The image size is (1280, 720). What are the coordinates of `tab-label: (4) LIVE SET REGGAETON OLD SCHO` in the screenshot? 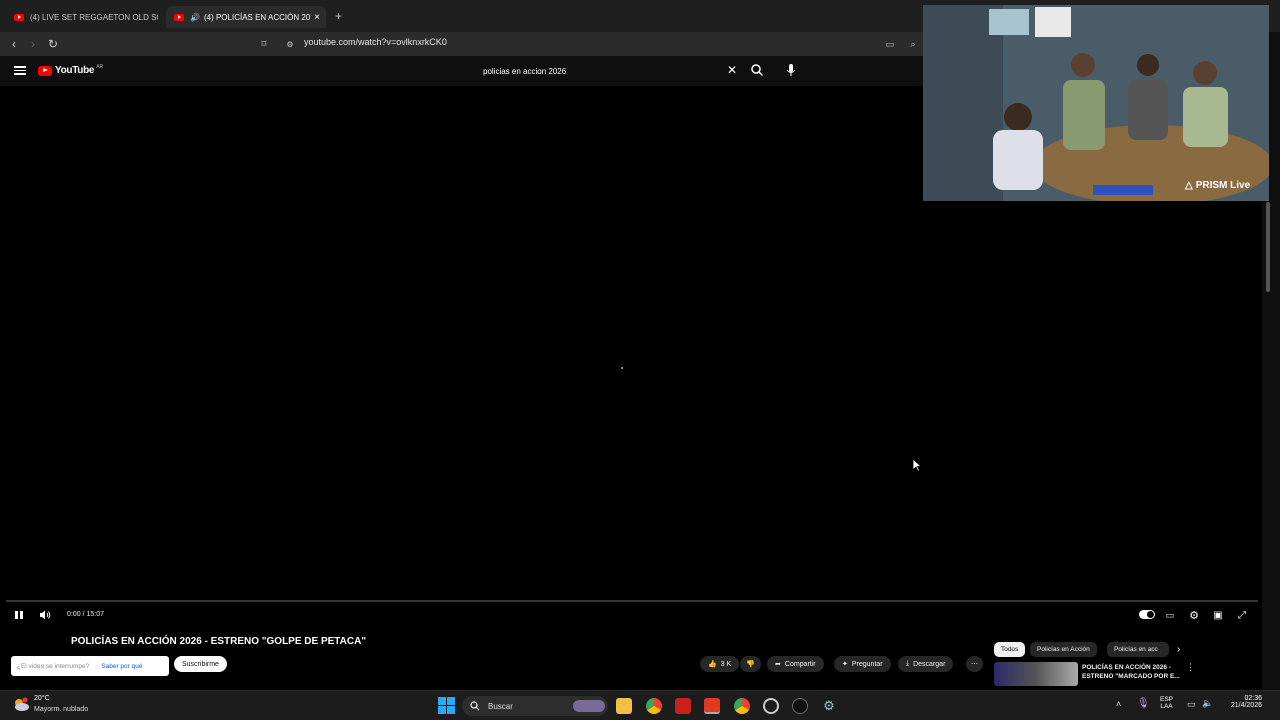 It's located at (94, 17).